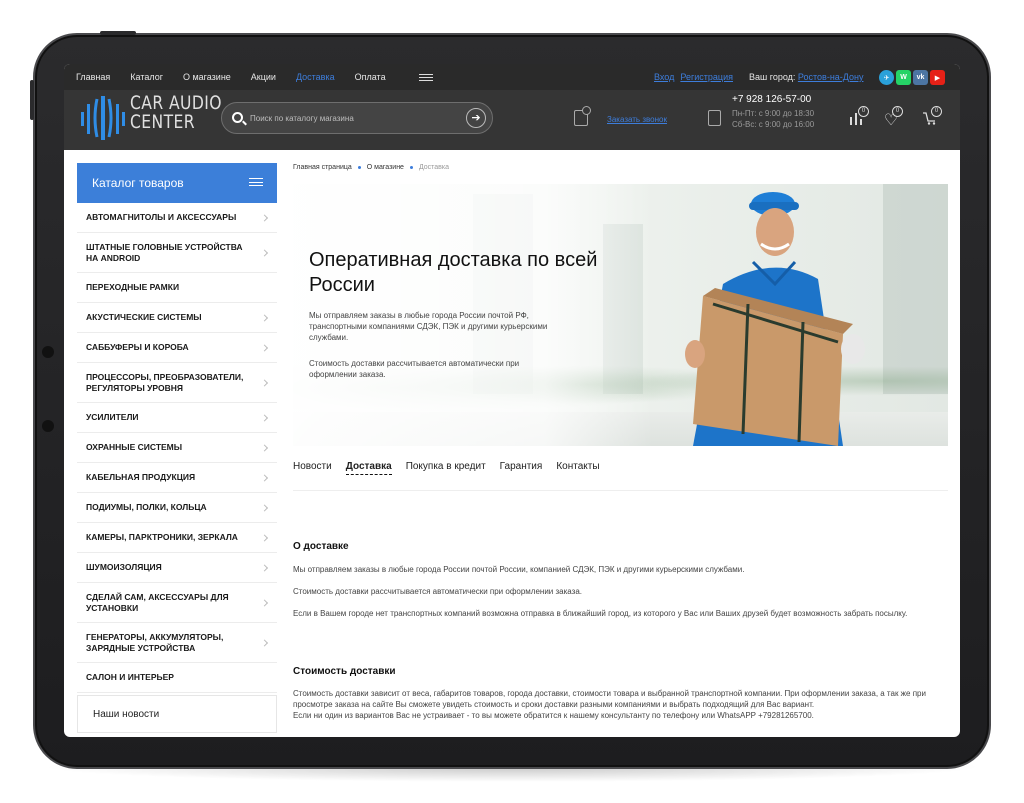 This screenshot has height=803, width=1024. Describe the element at coordinates (141, 477) in the screenshot. I see `catalog-item-label: КАБЕЛЬНАЯ ПРОДУКЦИЯ` at that location.